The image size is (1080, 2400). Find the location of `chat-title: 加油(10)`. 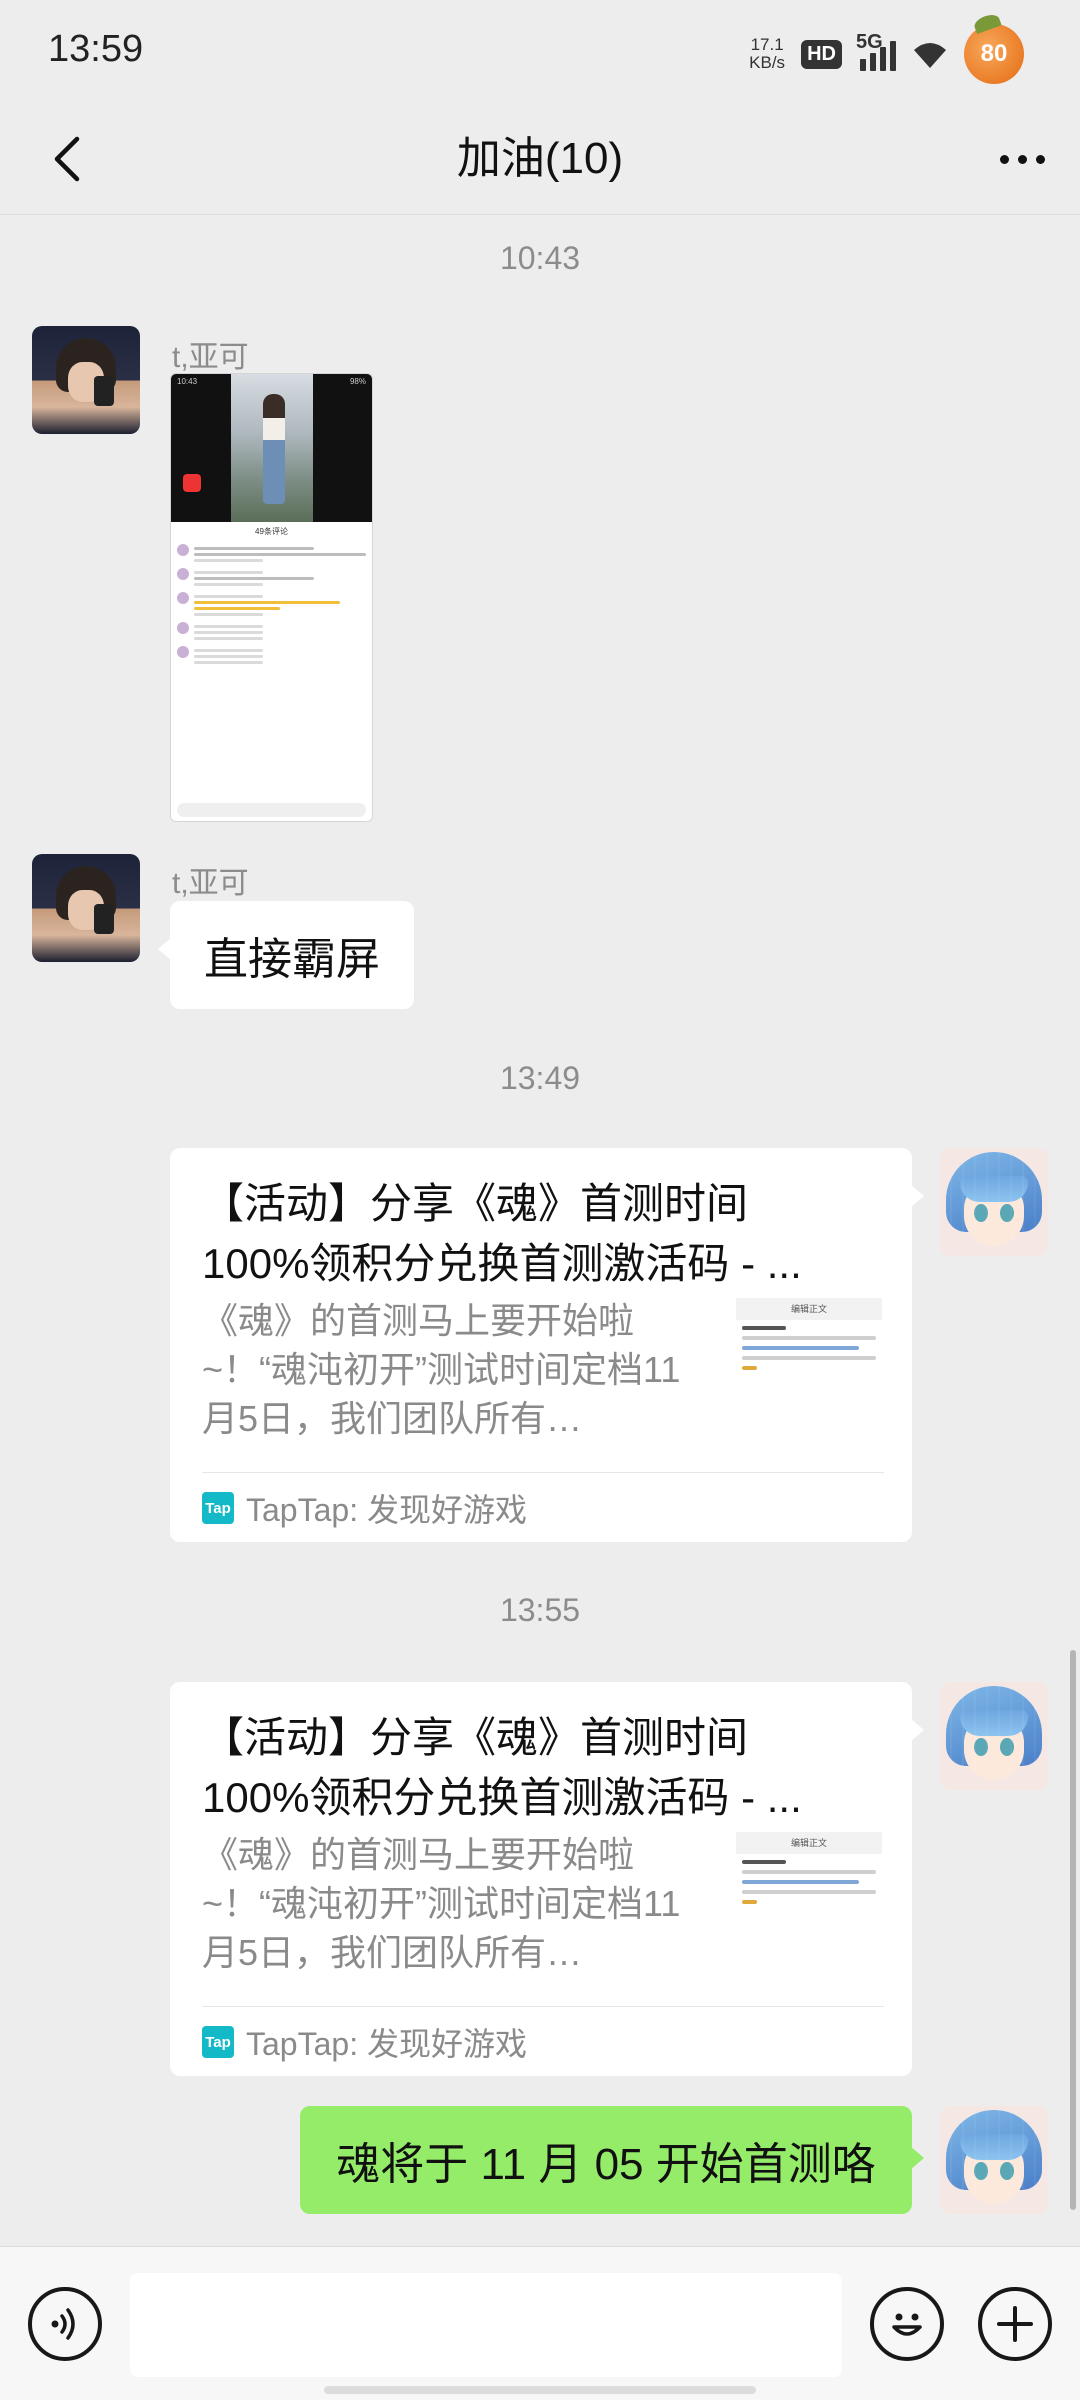

chat-title: 加油(10) is located at coordinates (540, 158).